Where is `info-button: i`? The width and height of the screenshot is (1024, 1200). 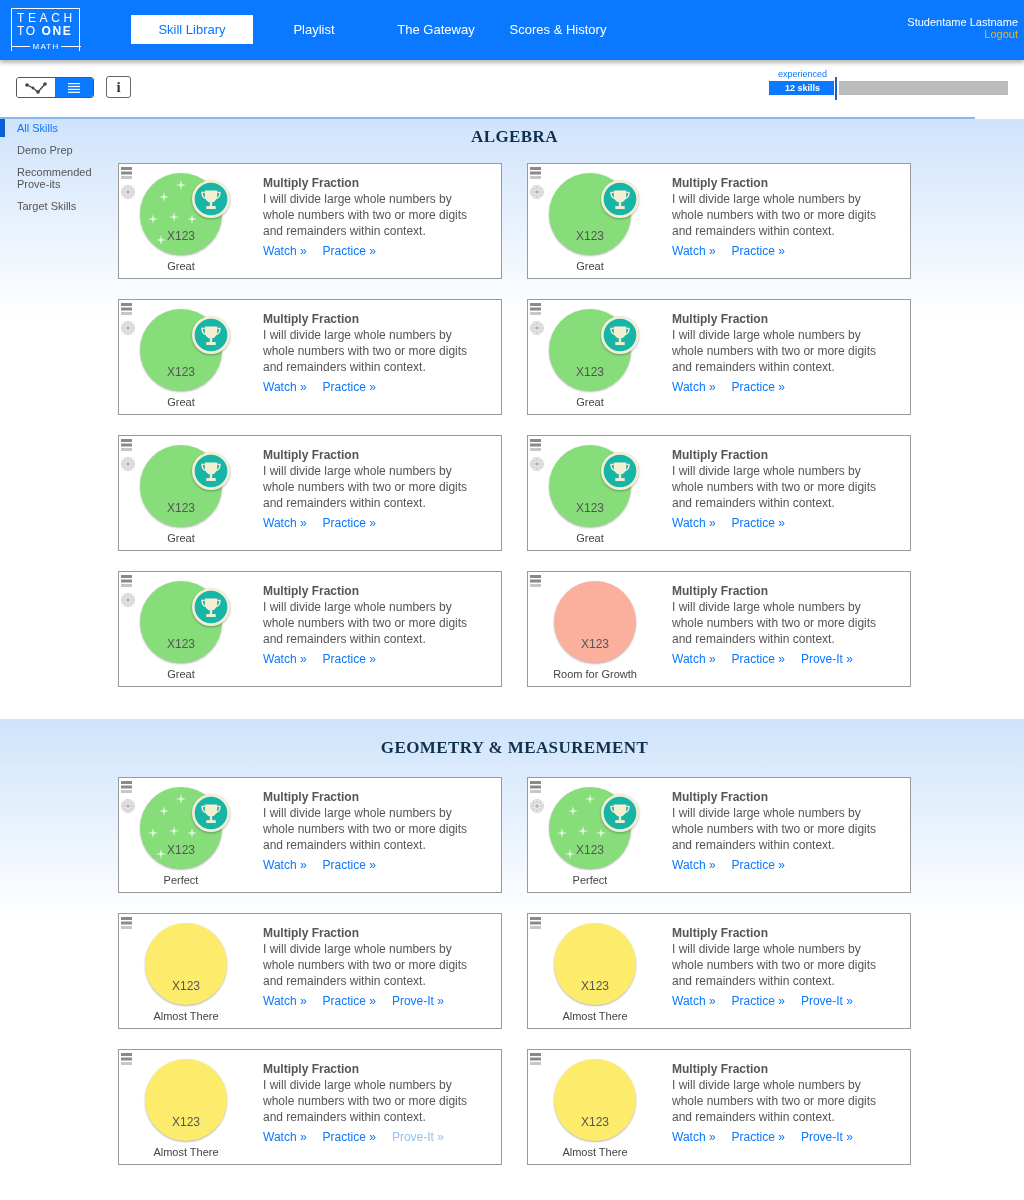 info-button: i is located at coordinates (118, 87).